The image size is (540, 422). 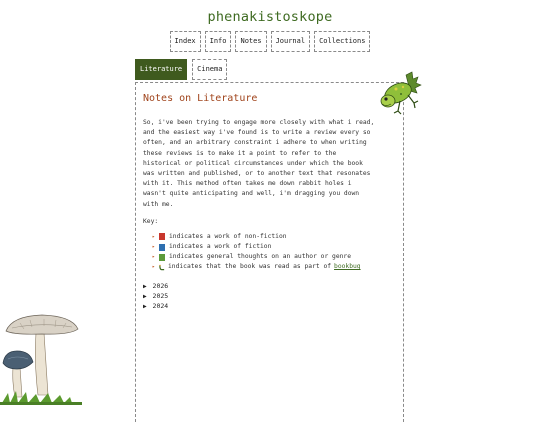 I want to click on top-navigation: Index Info Notes Journal Collections, so click(x=270, y=41).